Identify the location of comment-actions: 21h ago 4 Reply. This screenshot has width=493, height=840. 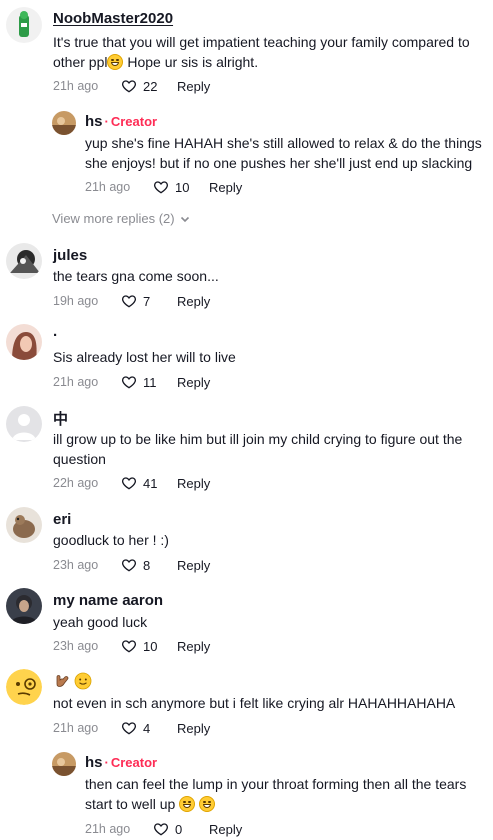
(131, 728).